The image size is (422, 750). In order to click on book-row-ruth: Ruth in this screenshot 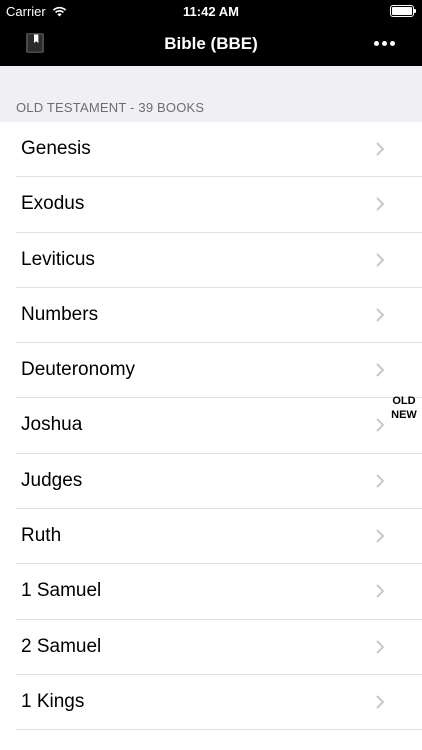, I will do `click(219, 537)`.